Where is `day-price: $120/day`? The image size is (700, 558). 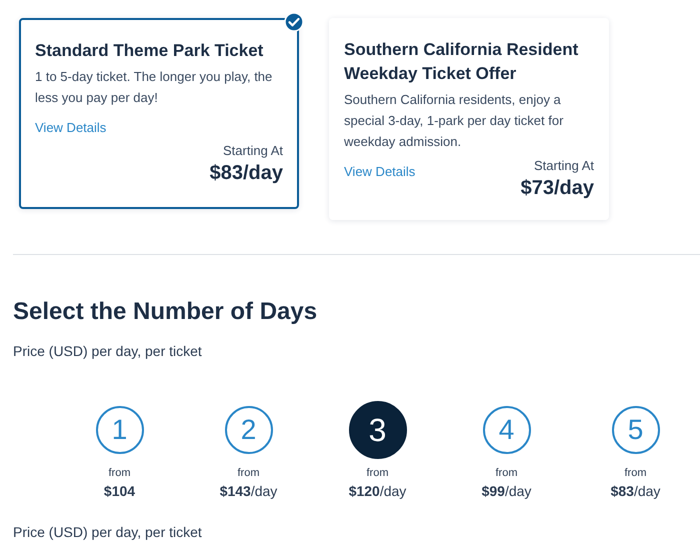
day-price: $120/day is located at coordinates (377, 491).